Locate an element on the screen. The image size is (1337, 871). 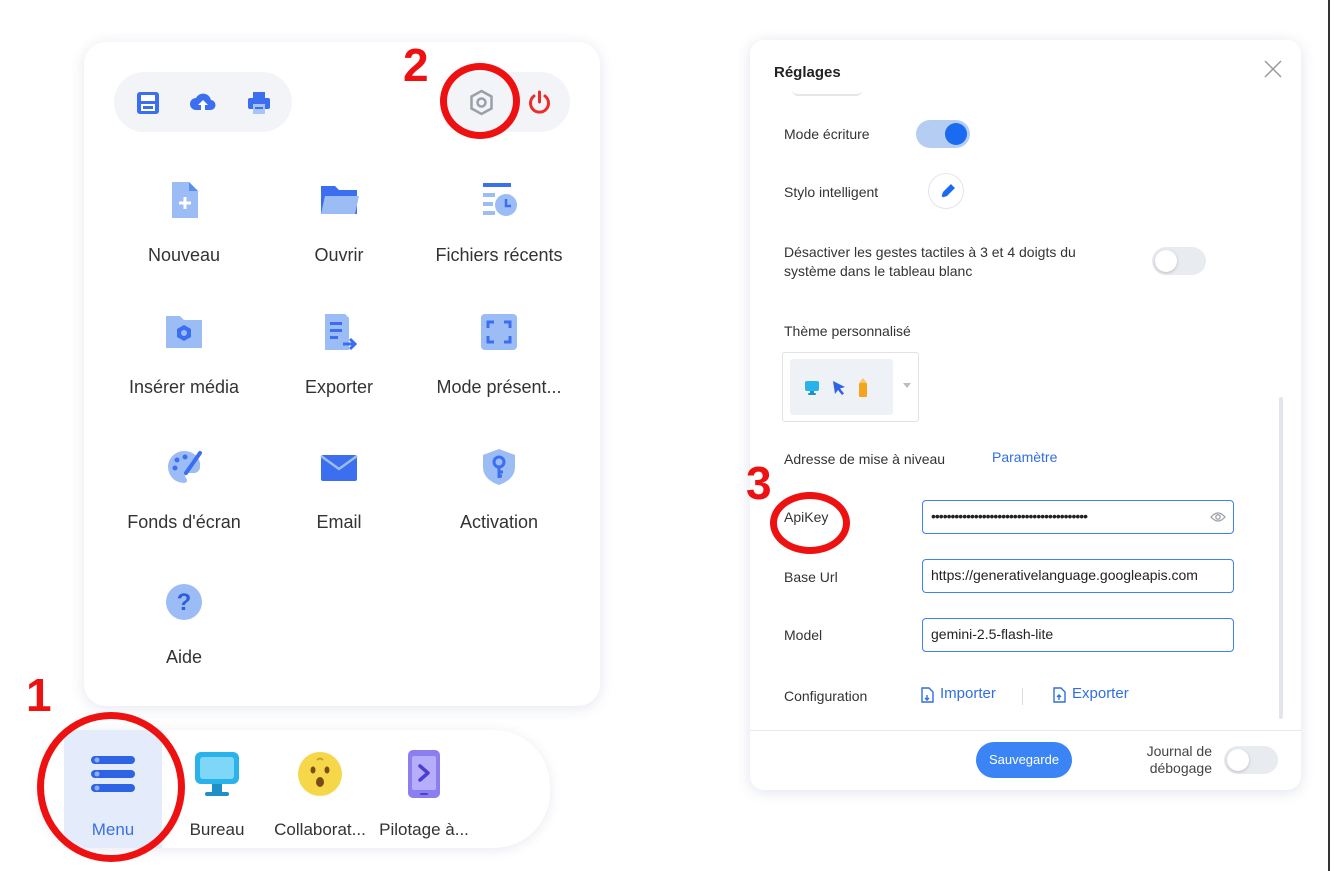
annotation-number-3: 3 is located at coordinates (759, 483).